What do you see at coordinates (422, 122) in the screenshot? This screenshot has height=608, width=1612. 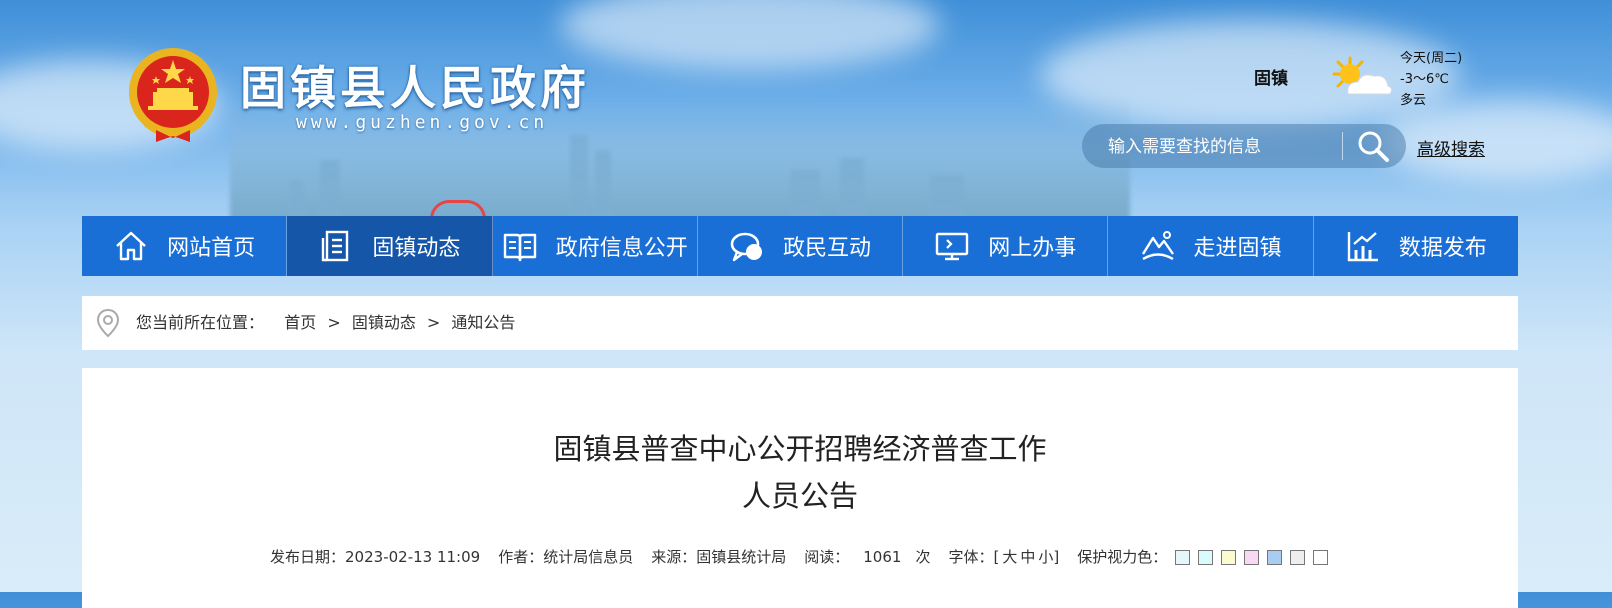 I see `site-url: www.guzhen.gov.cn` at bounding box center [422, 122].